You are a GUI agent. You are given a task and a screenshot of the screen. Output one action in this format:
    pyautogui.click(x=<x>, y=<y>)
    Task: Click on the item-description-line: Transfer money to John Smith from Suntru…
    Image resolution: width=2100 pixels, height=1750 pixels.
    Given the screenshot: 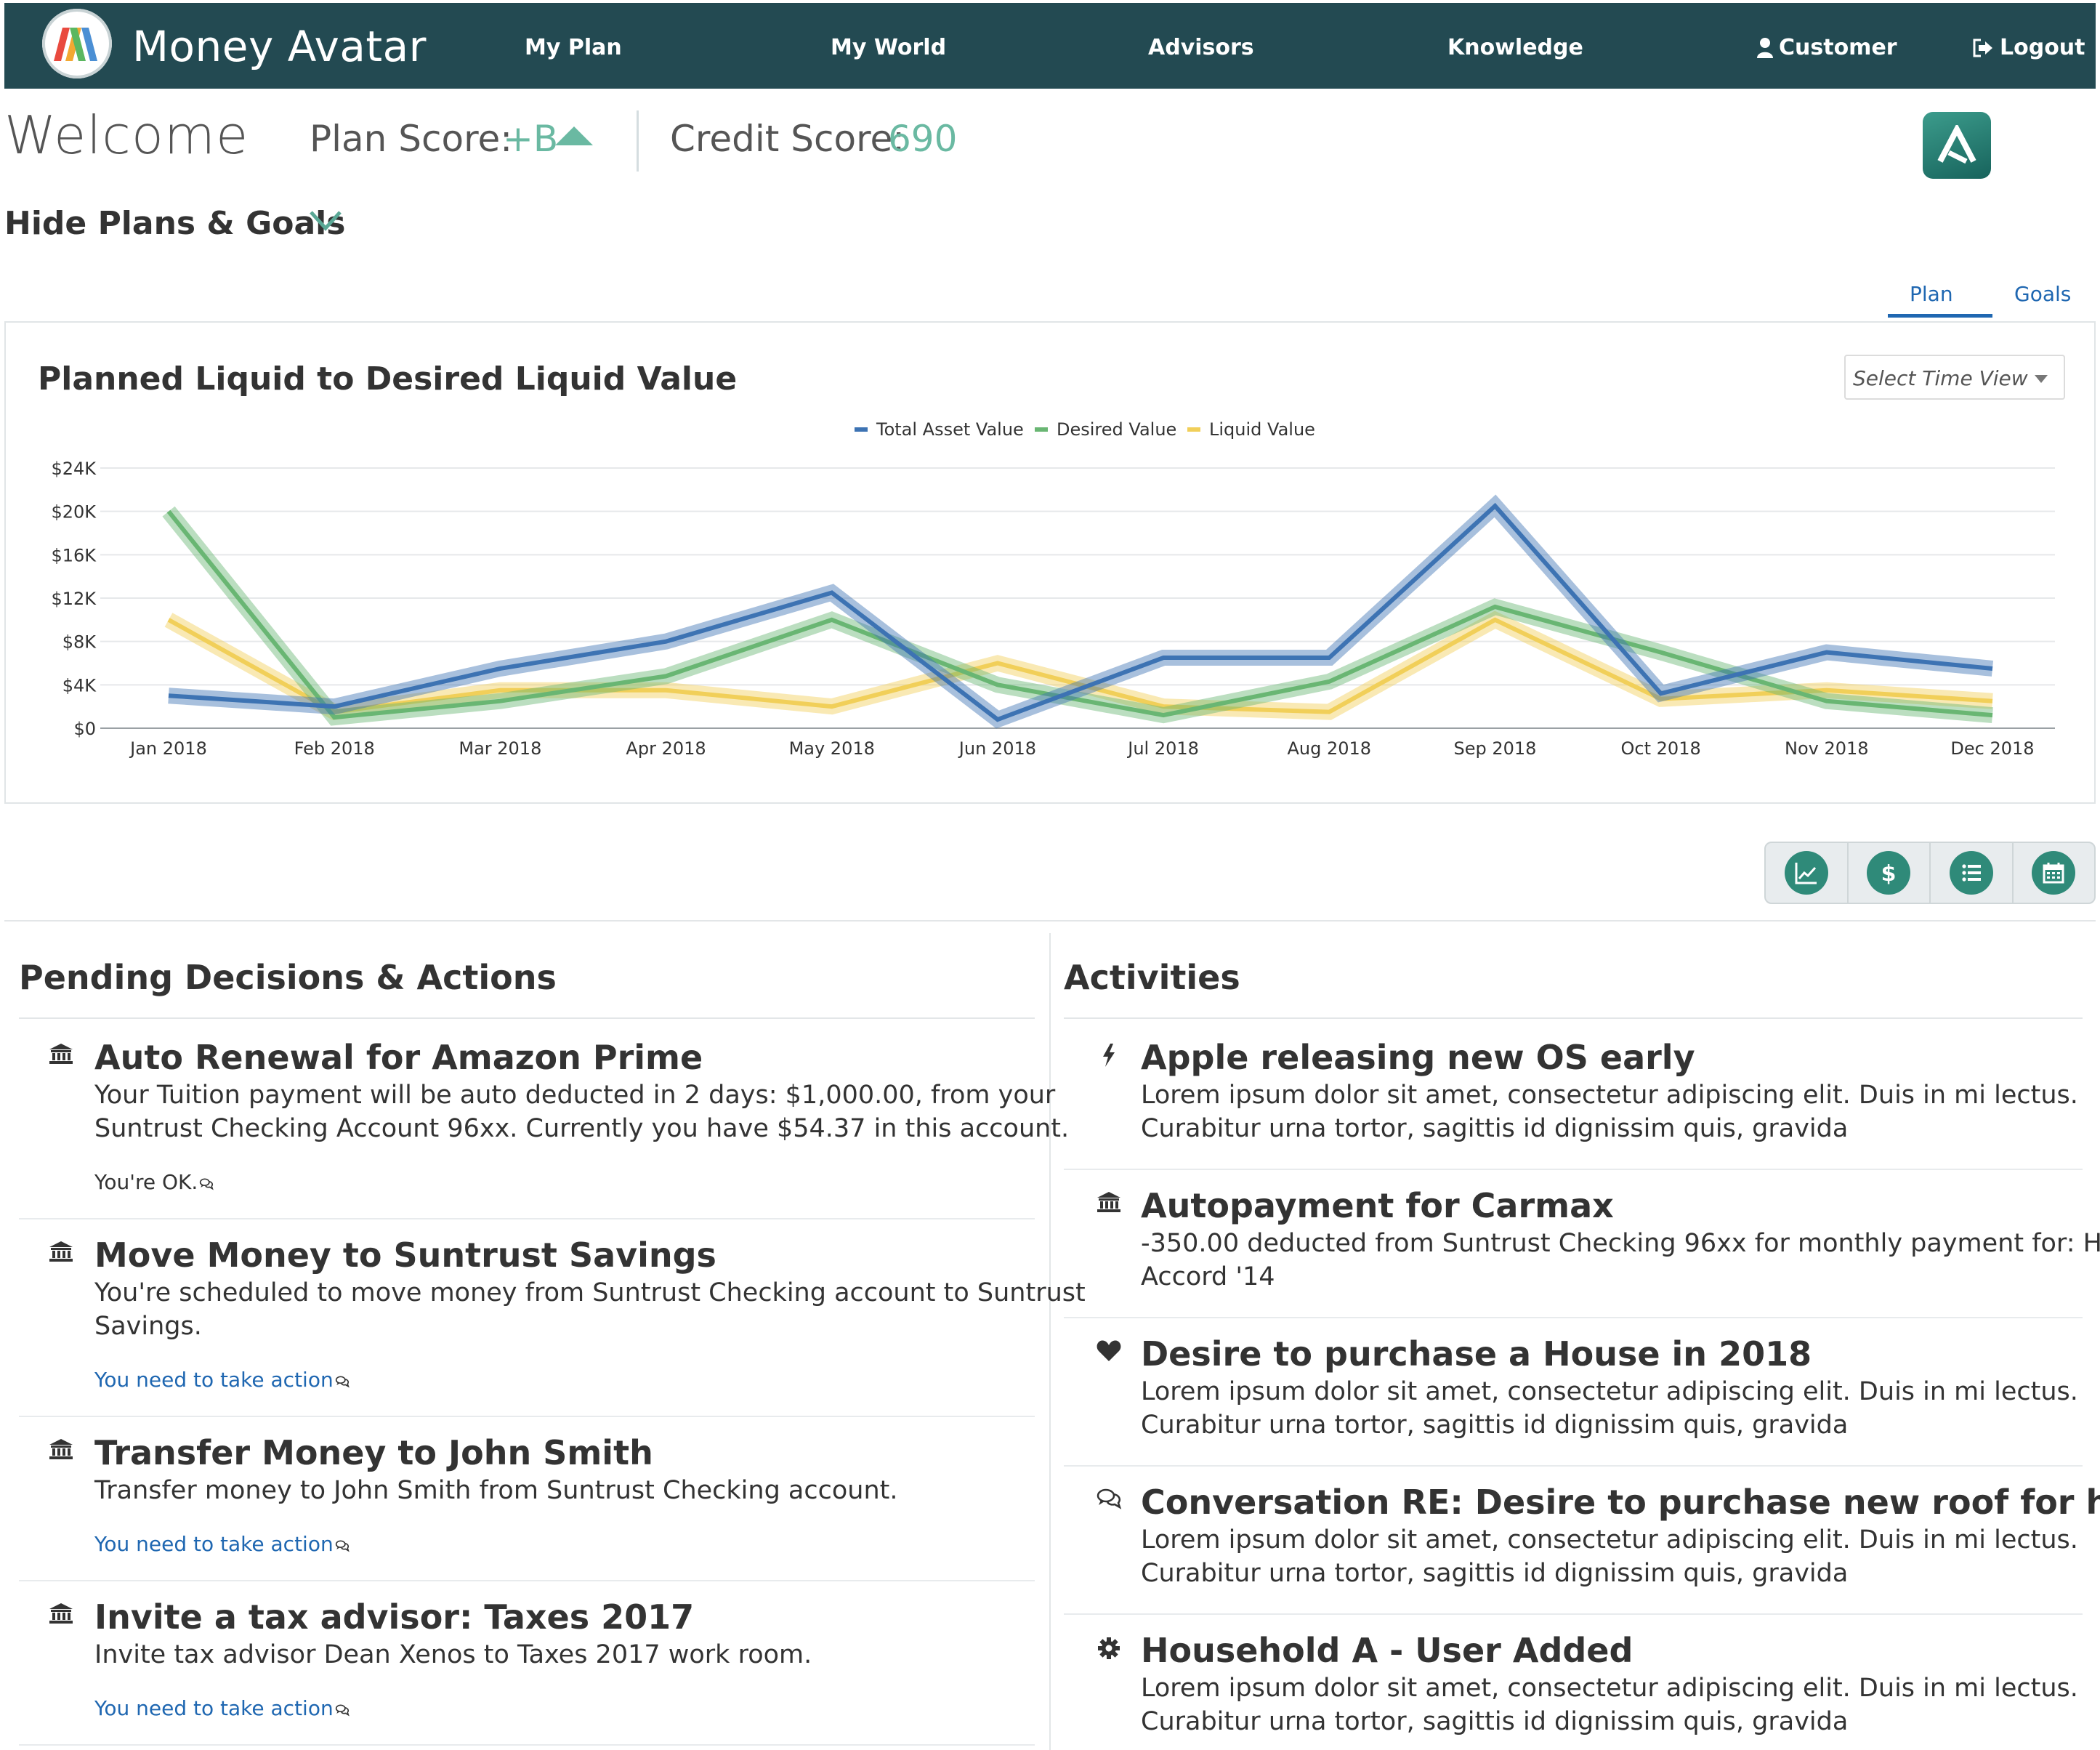 What is the action you would take?
    pyautogui.click(x=496, y=1490)
    